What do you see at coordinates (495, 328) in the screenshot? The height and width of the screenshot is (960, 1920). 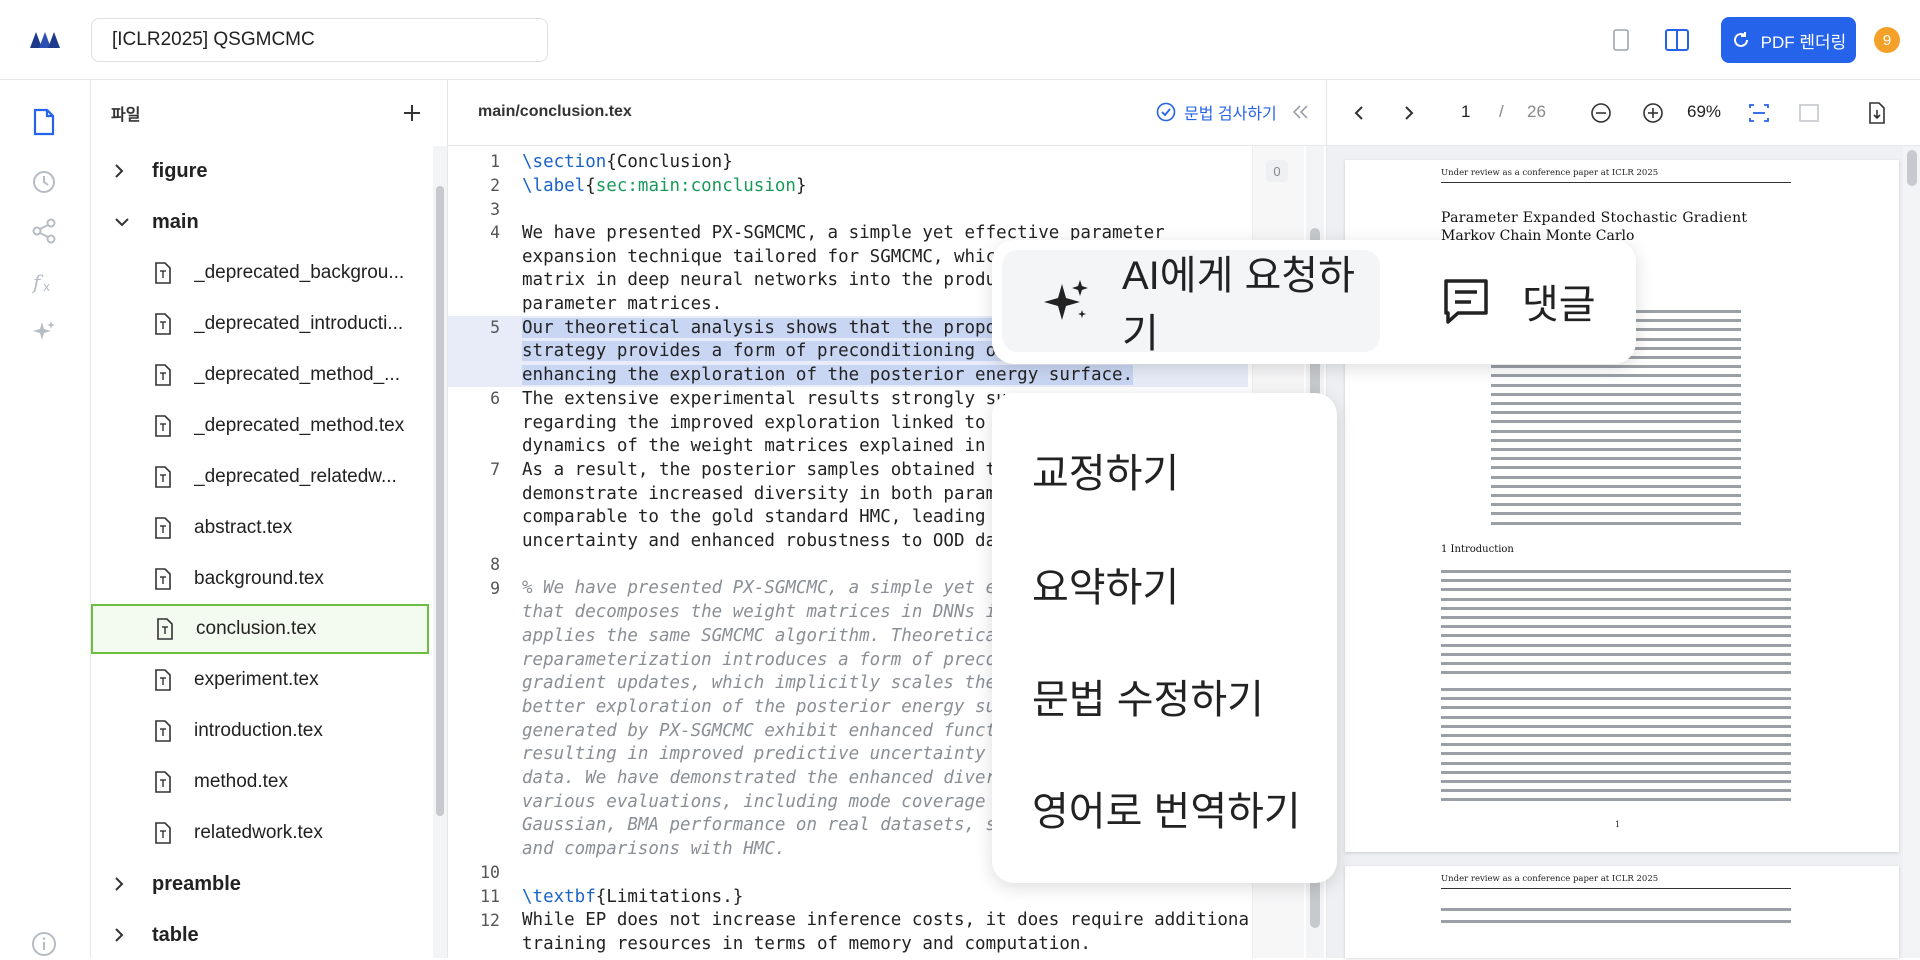 I see `line-number: 5` at bounding box center [495, 328].